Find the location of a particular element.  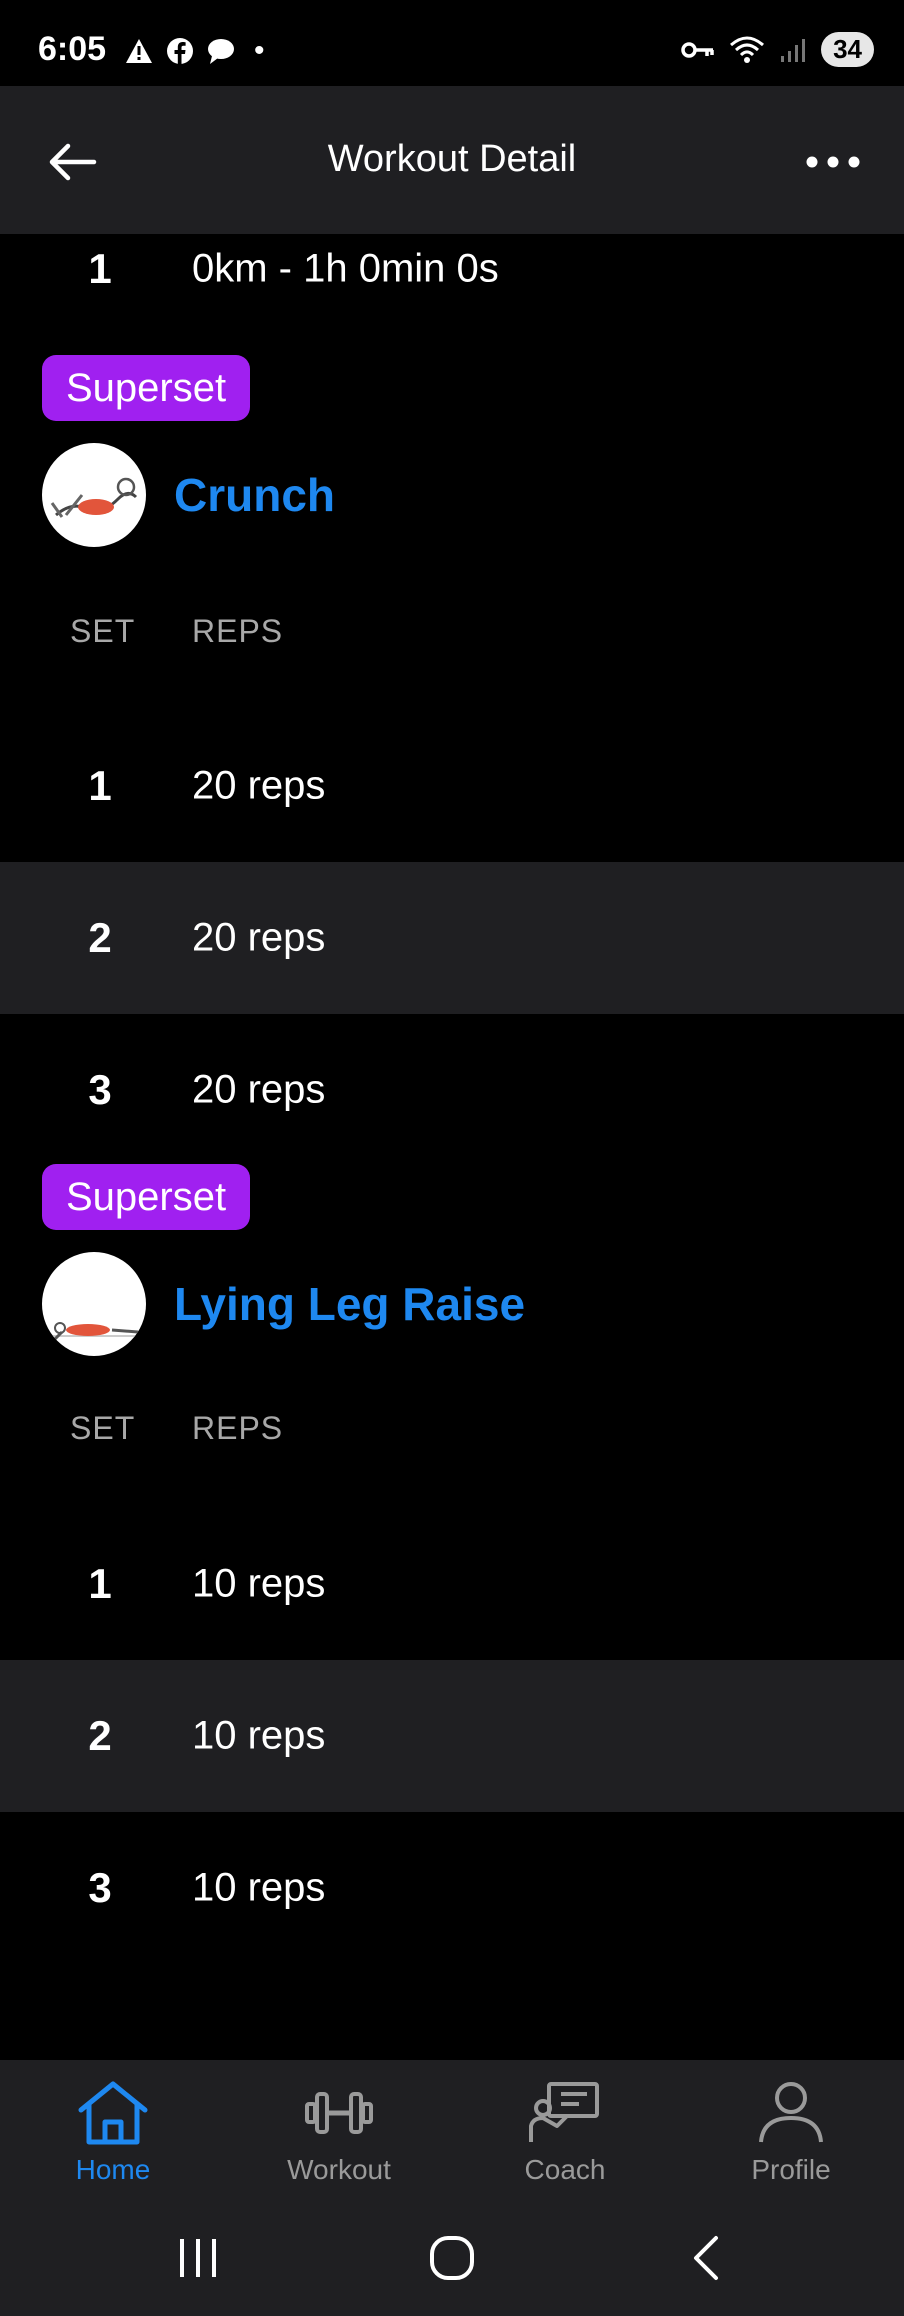

set-row: 3 10 reps is located at coordinates (452, 1888).